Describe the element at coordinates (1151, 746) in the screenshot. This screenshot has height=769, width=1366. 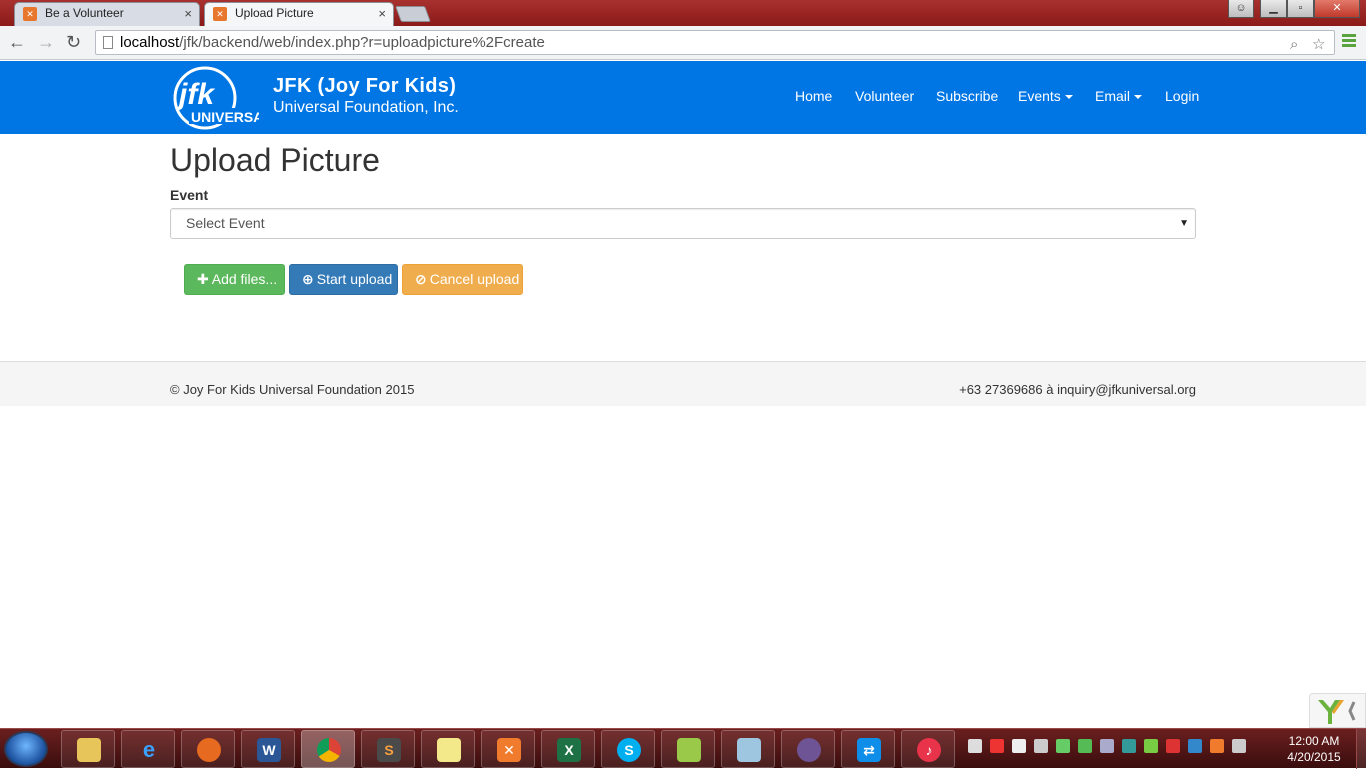
I see `evernote-icon` at that location.